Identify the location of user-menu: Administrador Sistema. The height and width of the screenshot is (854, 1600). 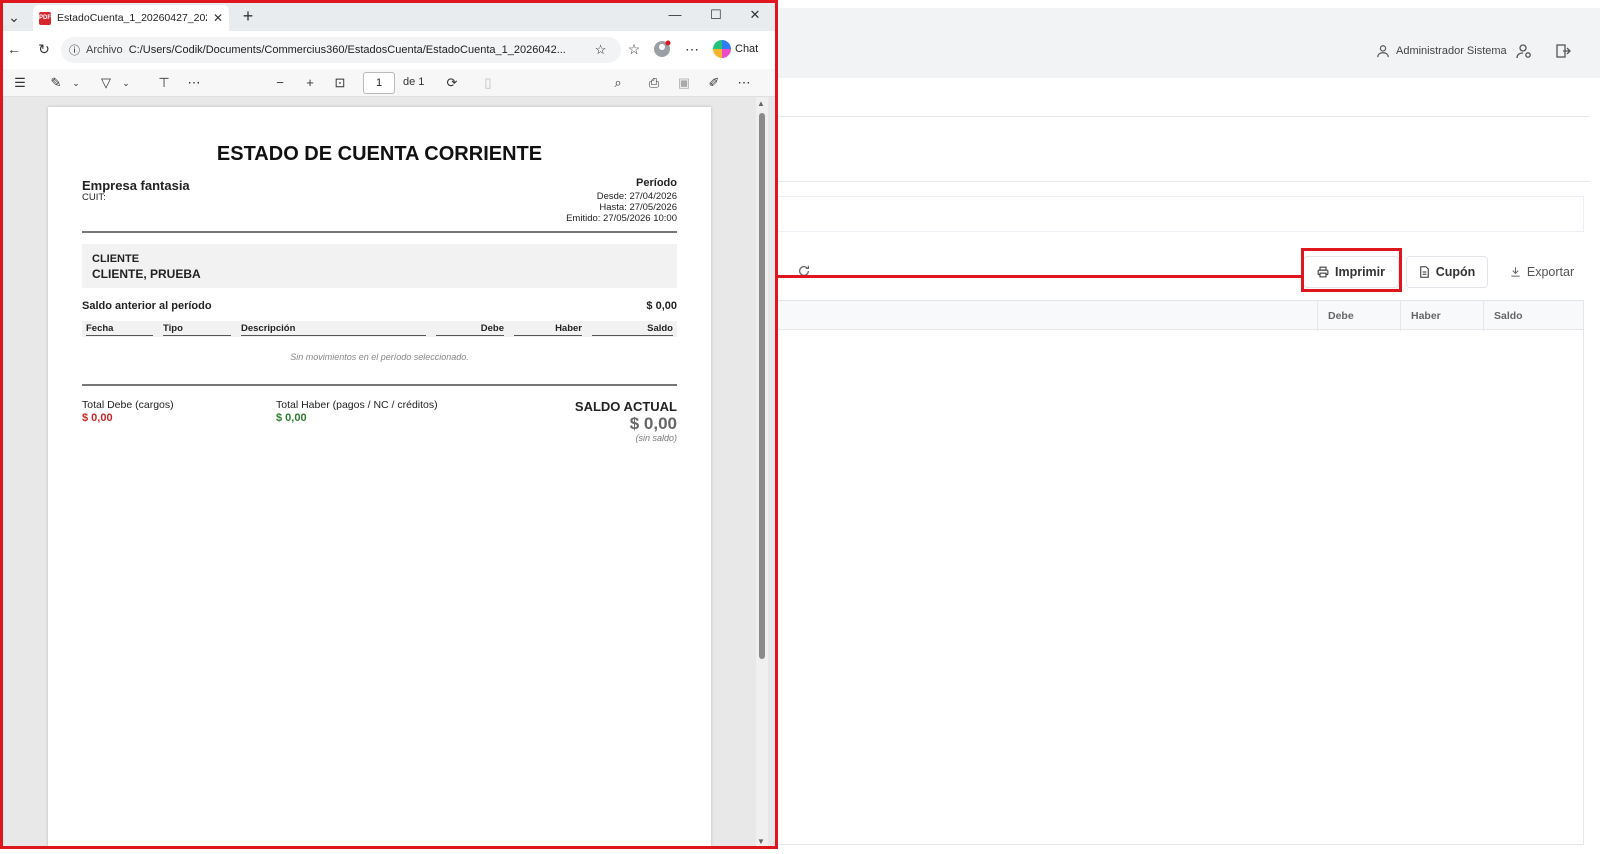
(1441, 51).